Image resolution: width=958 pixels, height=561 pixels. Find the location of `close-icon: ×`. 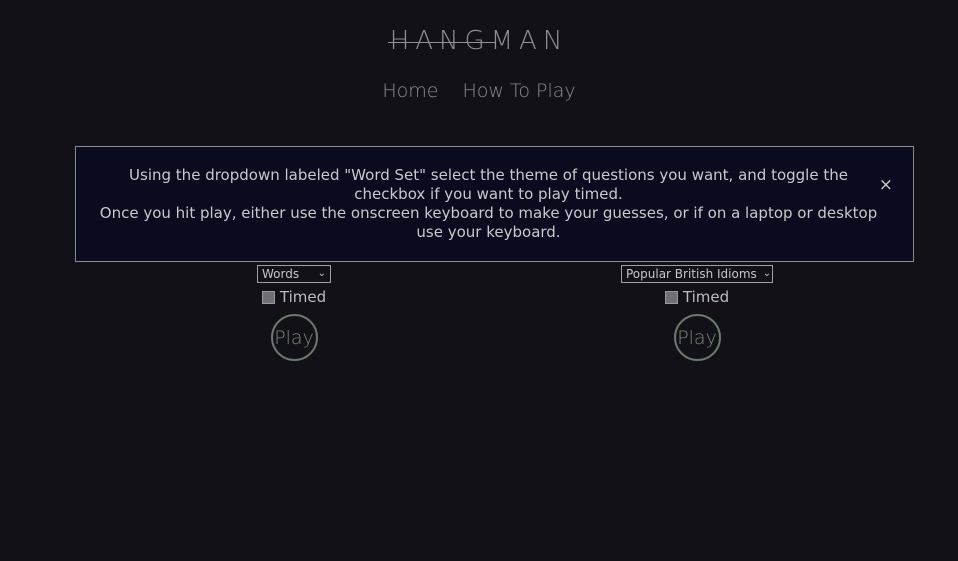

close-icon: × is located at coordinates (886, 185).